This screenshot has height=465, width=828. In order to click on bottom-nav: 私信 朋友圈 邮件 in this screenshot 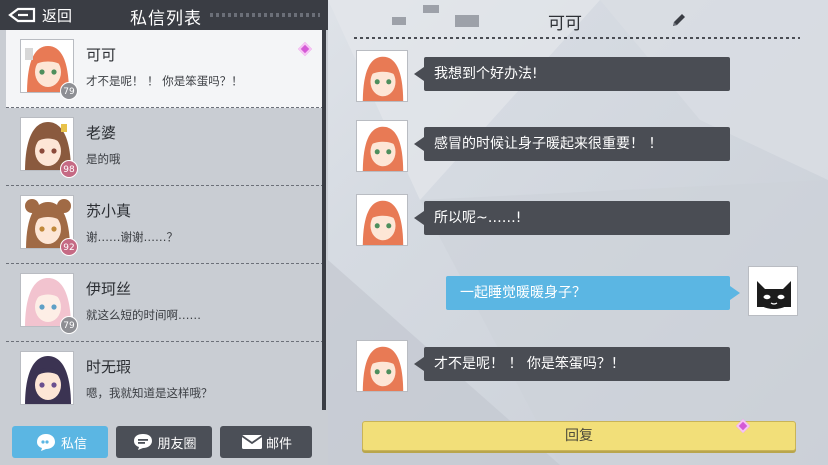, I will do `click(164, 438)`.